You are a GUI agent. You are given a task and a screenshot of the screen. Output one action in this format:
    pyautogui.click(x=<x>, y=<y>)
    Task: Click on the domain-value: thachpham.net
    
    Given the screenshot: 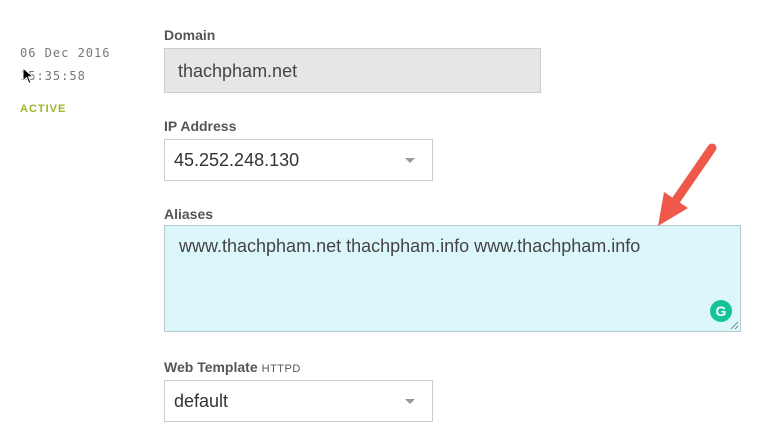 What is the action you would take?
    pyautogui.click(x=238, y=71)
    